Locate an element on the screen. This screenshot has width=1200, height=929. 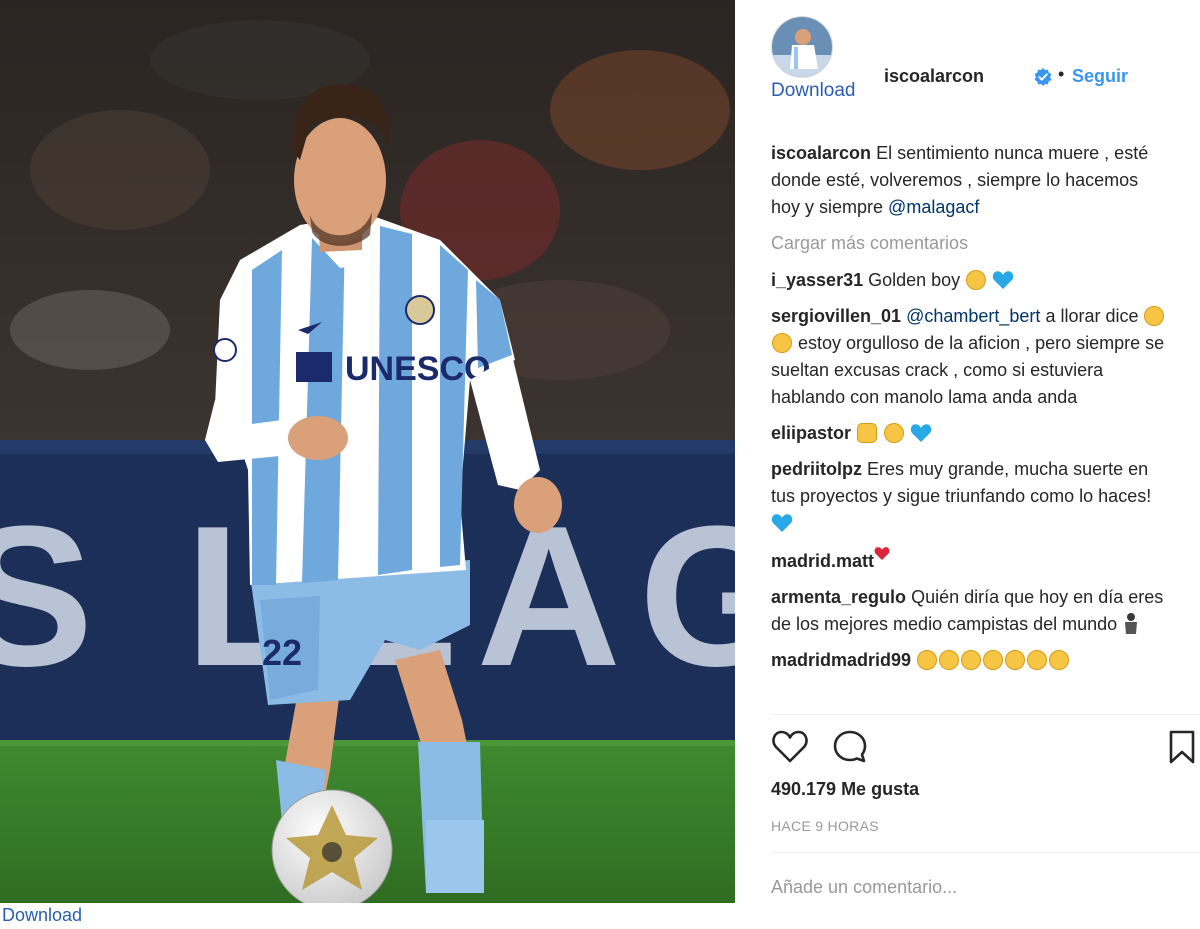
follow-button: Seguir is located at coordinates (1100, 76).